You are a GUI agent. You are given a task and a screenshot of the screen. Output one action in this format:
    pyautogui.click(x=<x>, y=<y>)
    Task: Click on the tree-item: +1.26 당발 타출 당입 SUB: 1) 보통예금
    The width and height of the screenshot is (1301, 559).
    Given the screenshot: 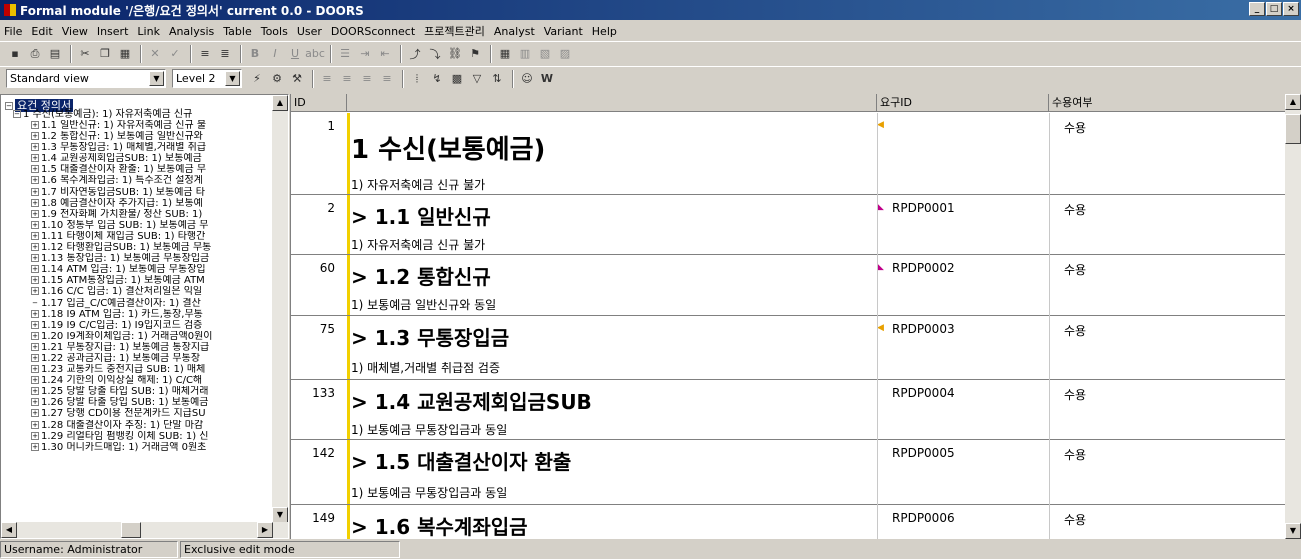 What is the action you would take?
    pyautogui.click(x=156, y=402)
    